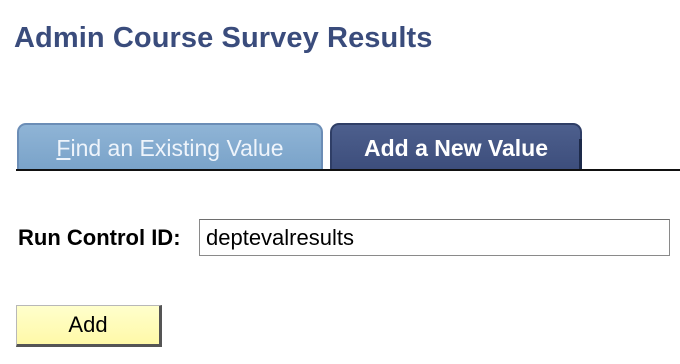 The image size is (680, 364). Describe the element at coordinates (434, 237) in the screenshot. I see `run-control-id-input` at that location.